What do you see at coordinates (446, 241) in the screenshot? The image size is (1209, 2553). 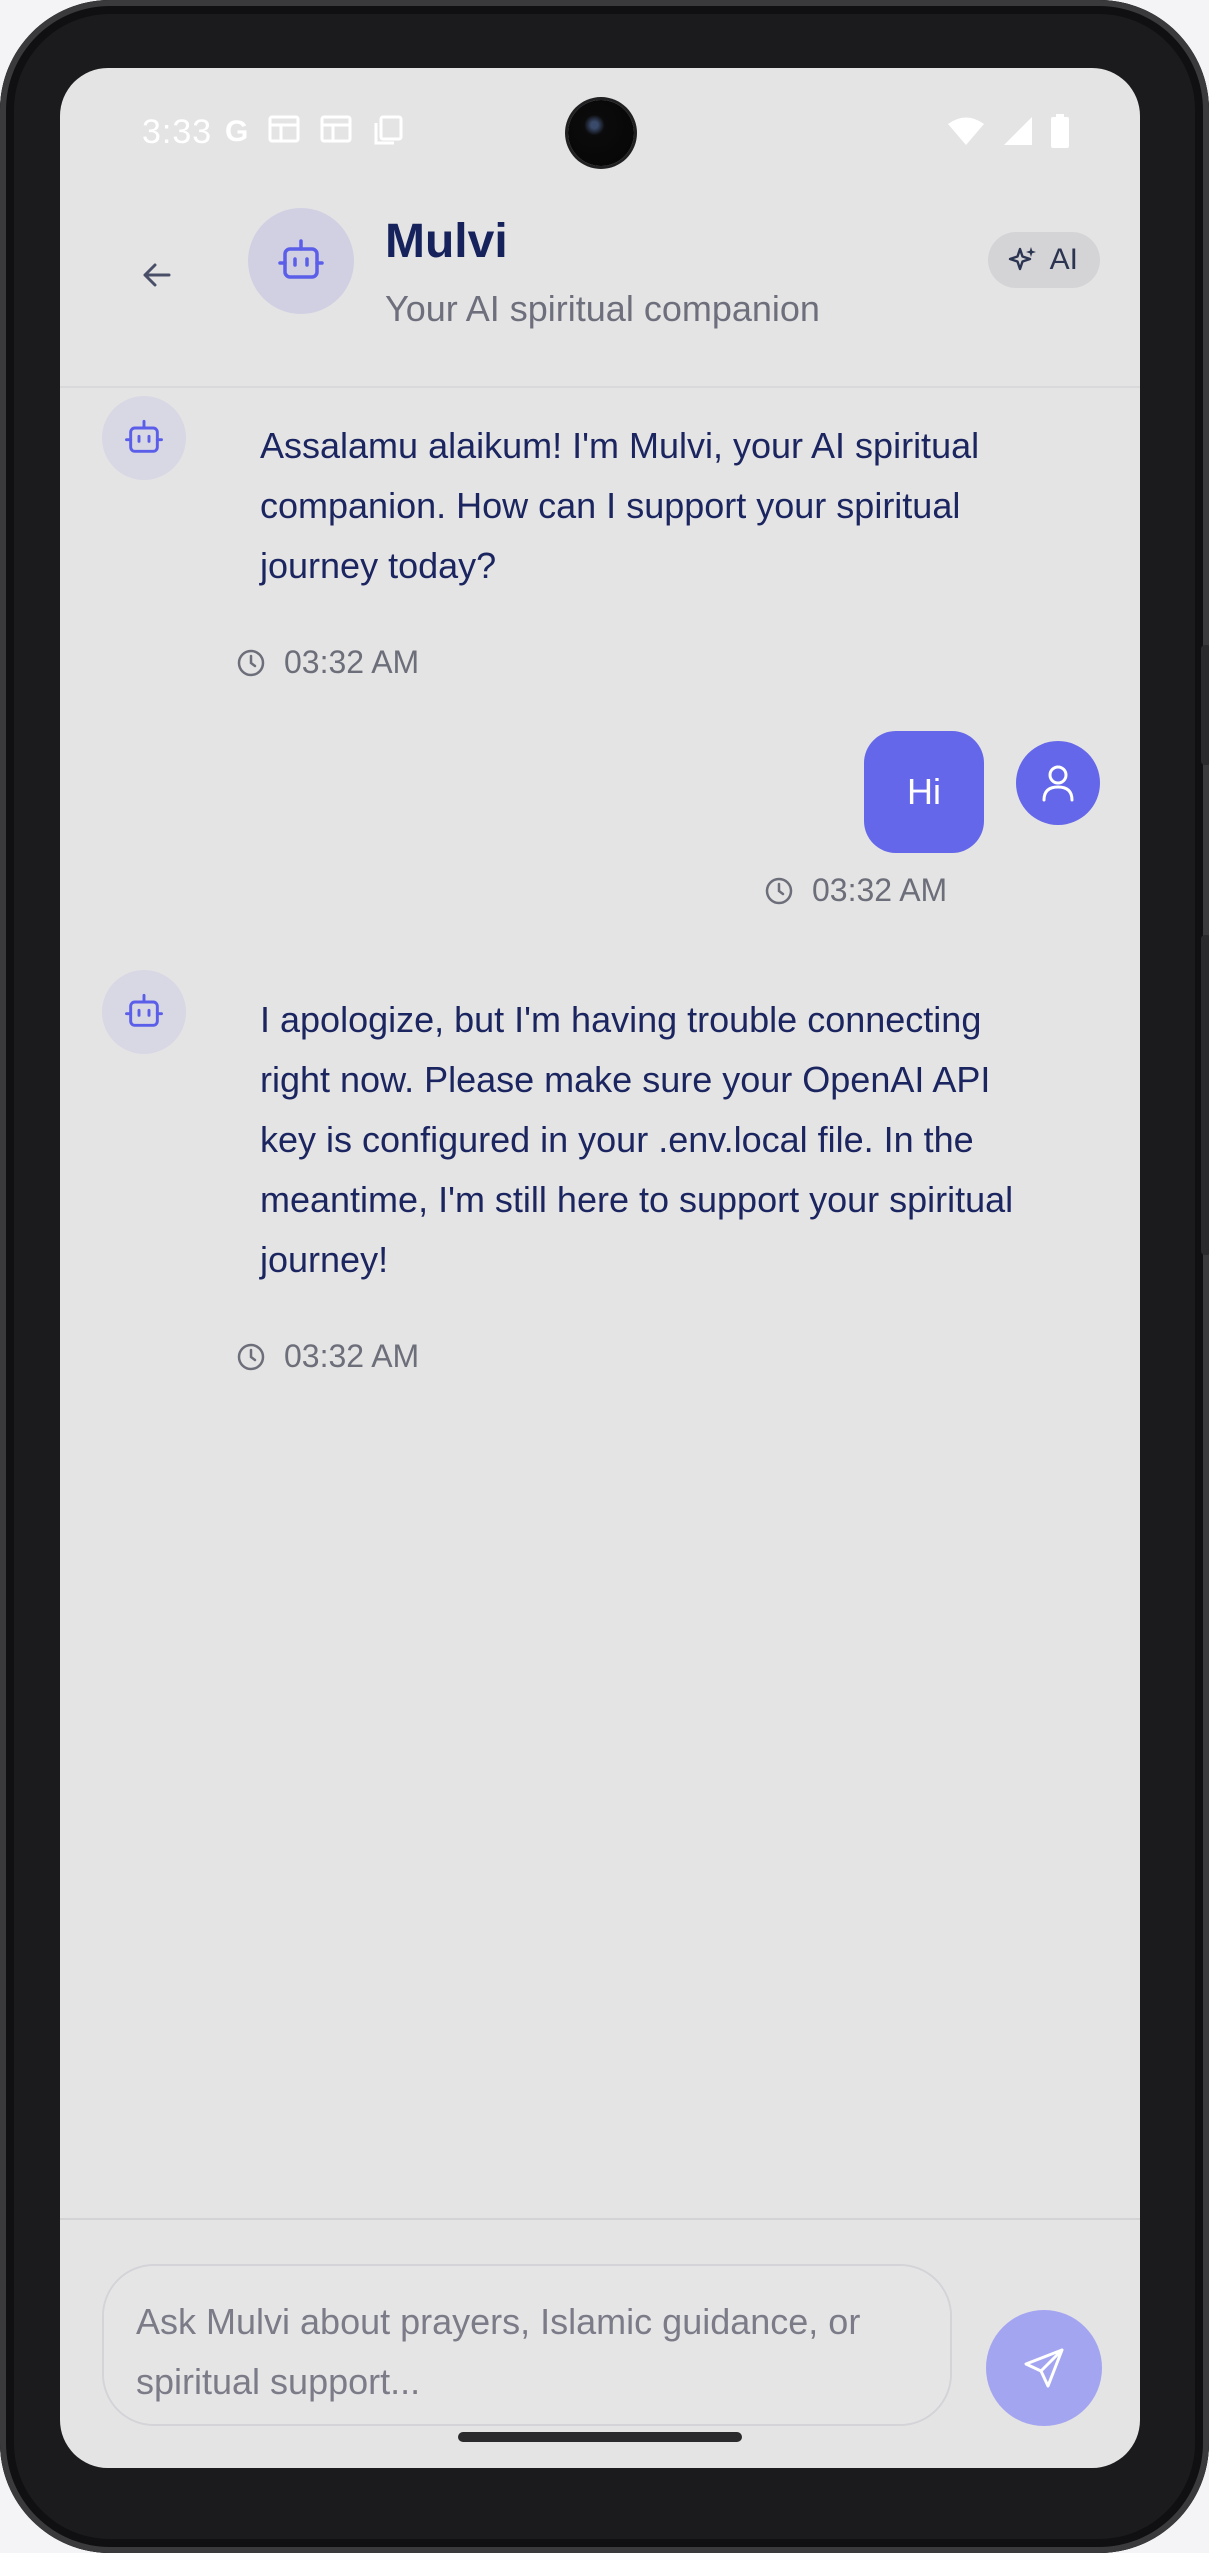 I see `page-title: Mulvi` at bounding box center [446, 241].